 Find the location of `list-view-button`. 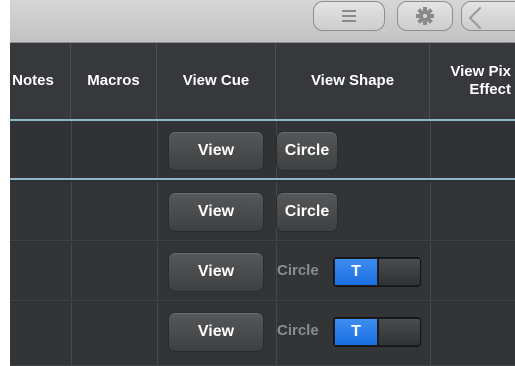

list-view-button is located at coordinates (349, 16).